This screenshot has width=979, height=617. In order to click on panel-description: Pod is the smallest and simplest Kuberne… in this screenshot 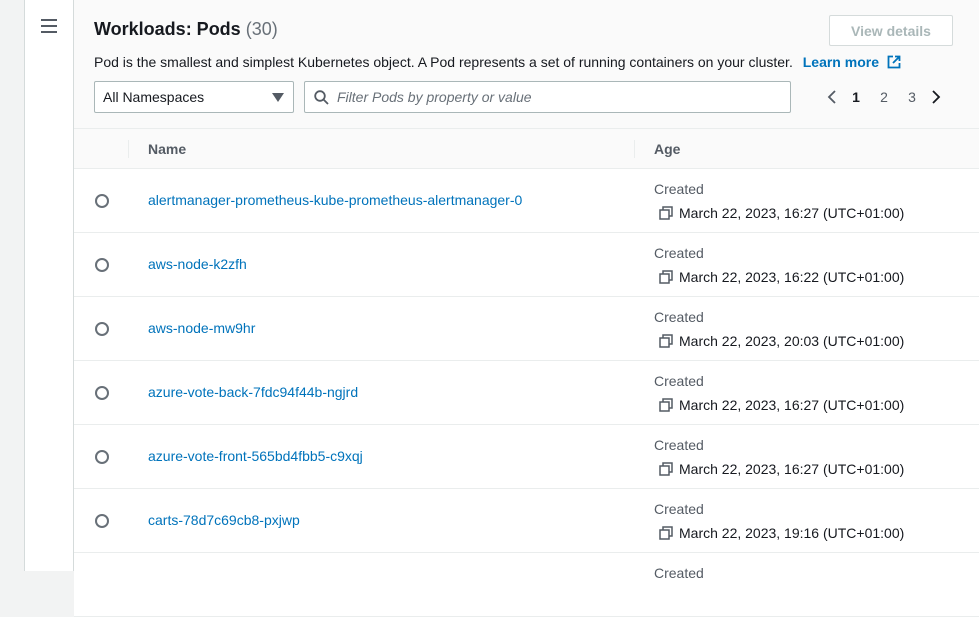, I will do `click(497, 62)`.